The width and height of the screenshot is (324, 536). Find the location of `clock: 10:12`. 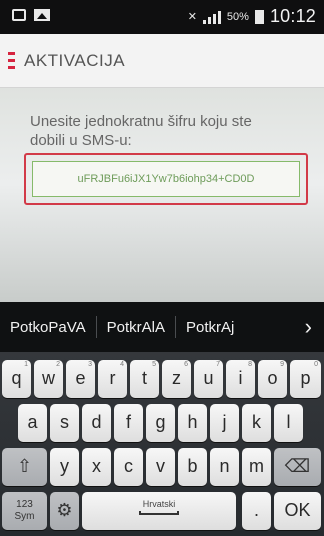

clock: 10:12 is located at coordinates (292, 16).